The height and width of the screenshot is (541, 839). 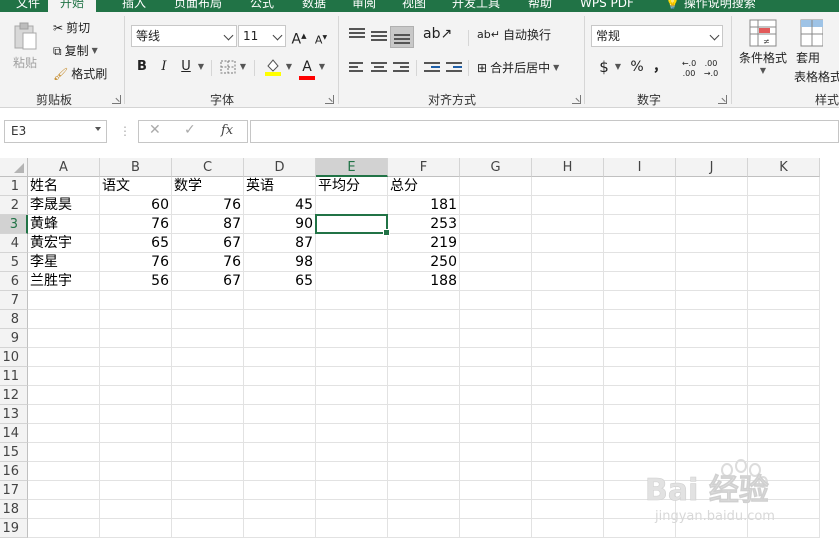 What do you see at coordinates (496, 490) in the screenshot?
I see `cell-g17` at bounding box center [496, 490].